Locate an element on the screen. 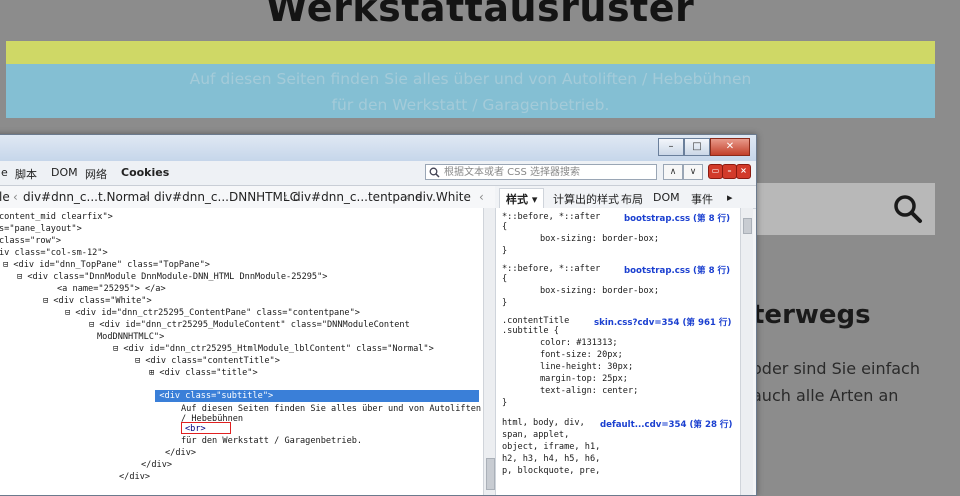 The height and width of the screenshot is (496, 960). minimize-panel-button: – is located at coordinates (729, 171).